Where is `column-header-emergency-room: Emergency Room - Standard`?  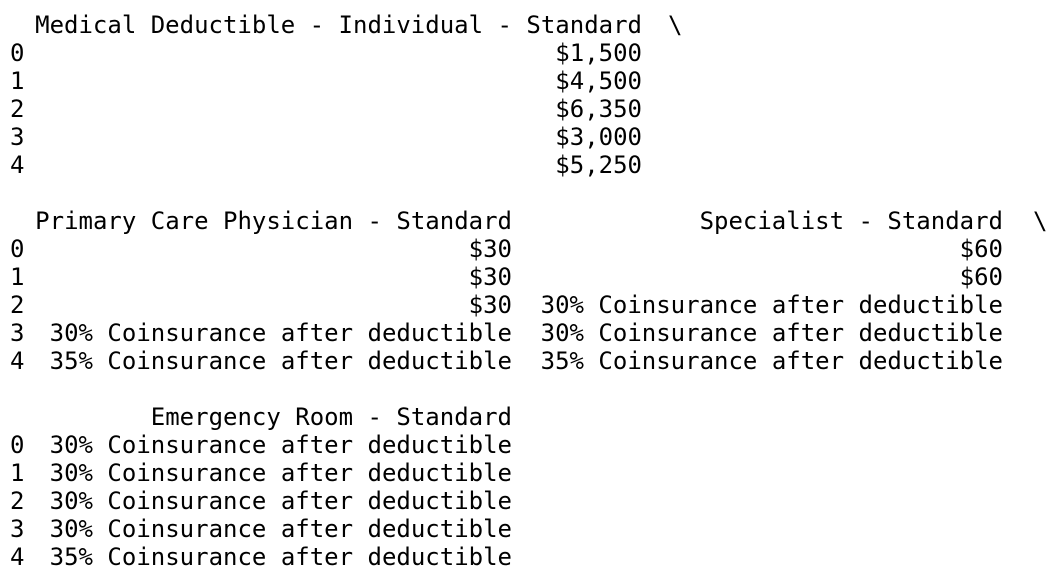
column-header-emergency-room: Emergency Room - Standard is located at coordinates (331, 417).